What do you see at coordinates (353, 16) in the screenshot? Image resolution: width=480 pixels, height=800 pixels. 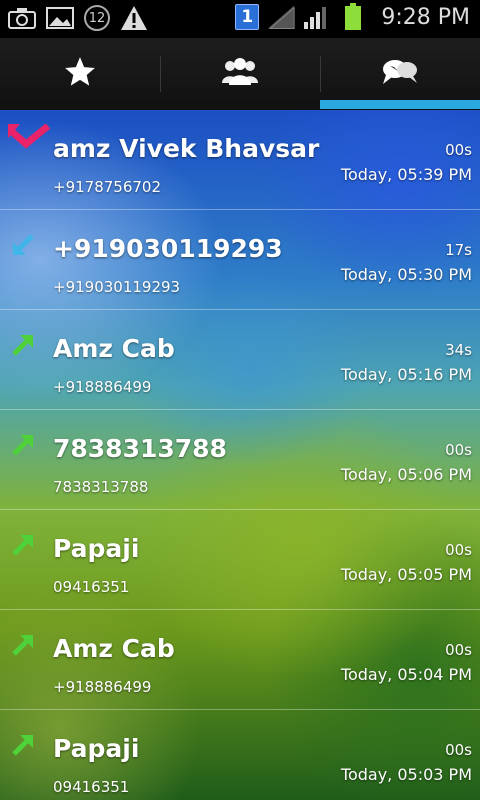 I see `battery-icon` at bounding box center [353, 16].